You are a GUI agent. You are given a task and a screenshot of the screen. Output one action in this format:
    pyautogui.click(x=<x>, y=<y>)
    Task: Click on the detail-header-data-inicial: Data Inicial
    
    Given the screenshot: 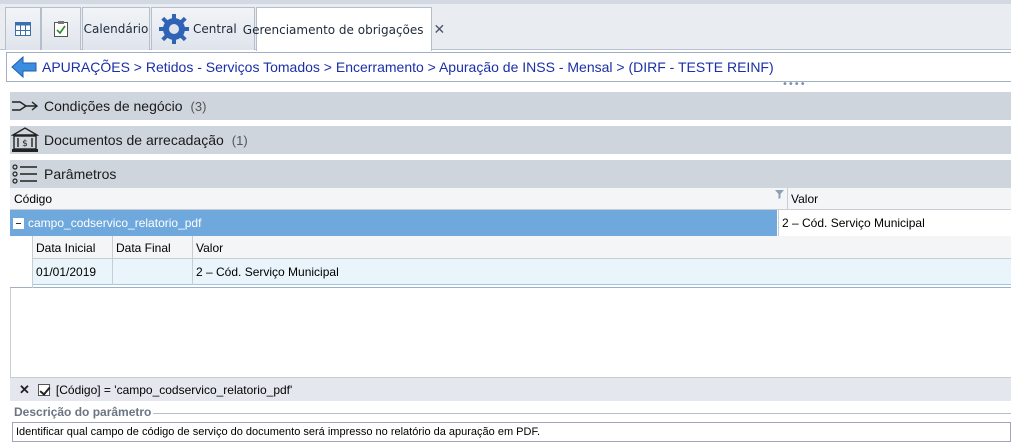 What is the action you would take?
    pyautogui.click(x=73, y=247)
    